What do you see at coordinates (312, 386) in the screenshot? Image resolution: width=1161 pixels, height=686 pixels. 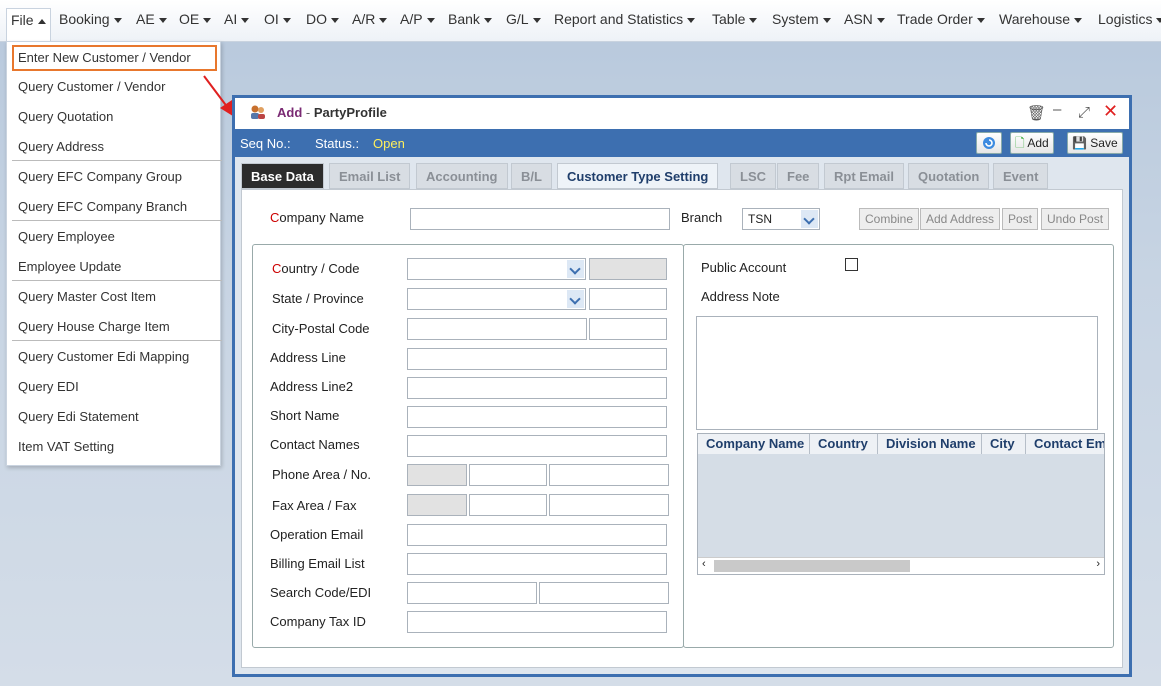 I see `address-line2-label: Address Line2` at bounding box center [312, 386].